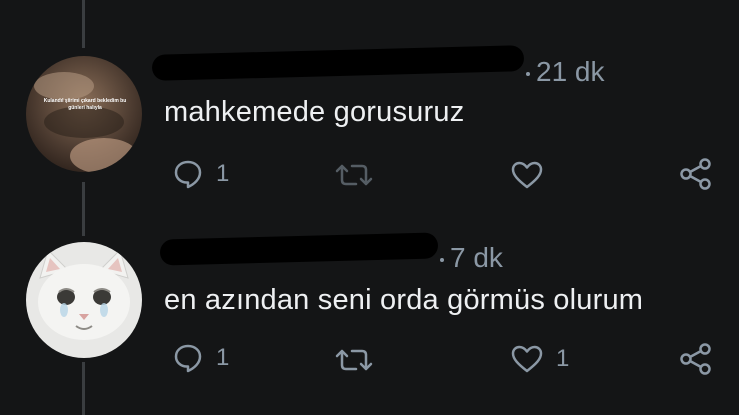 This screenshot has width=739, height=415. I want to click on avatar, so click(84, 300).